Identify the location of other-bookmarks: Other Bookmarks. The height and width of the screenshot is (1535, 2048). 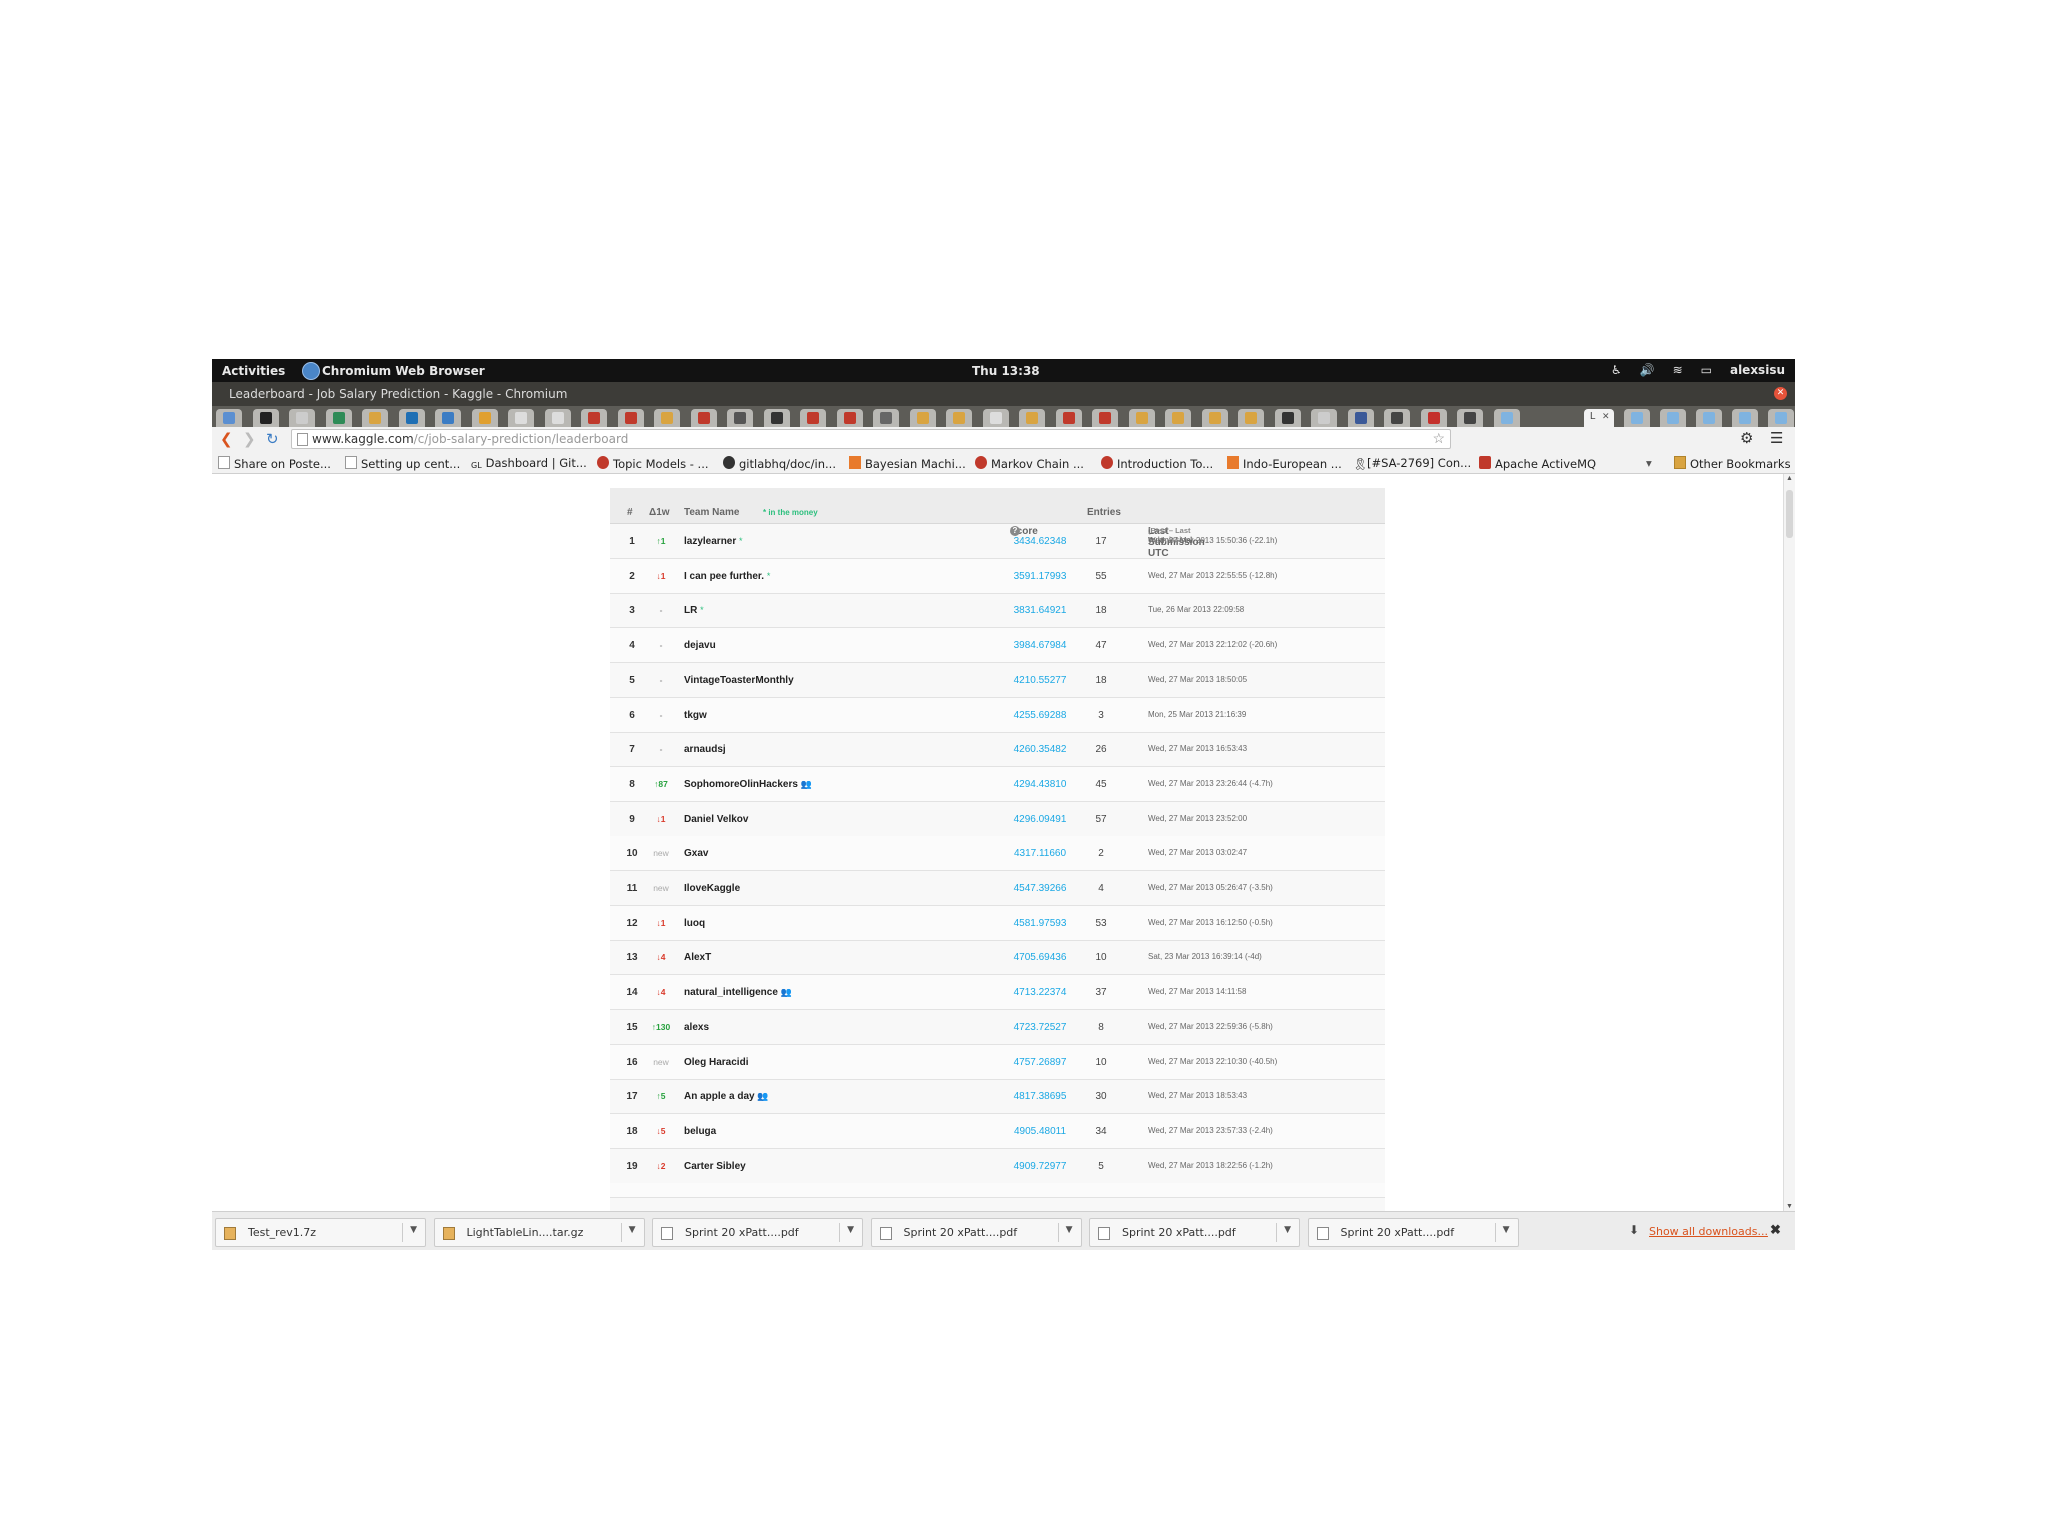
(1732, 463).